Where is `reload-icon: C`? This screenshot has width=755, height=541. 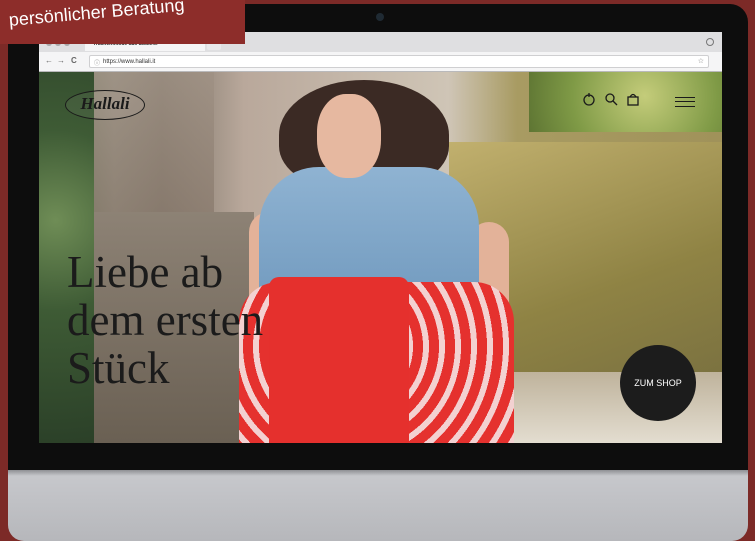 reload-icon: C is located at coordinates (74, 60).